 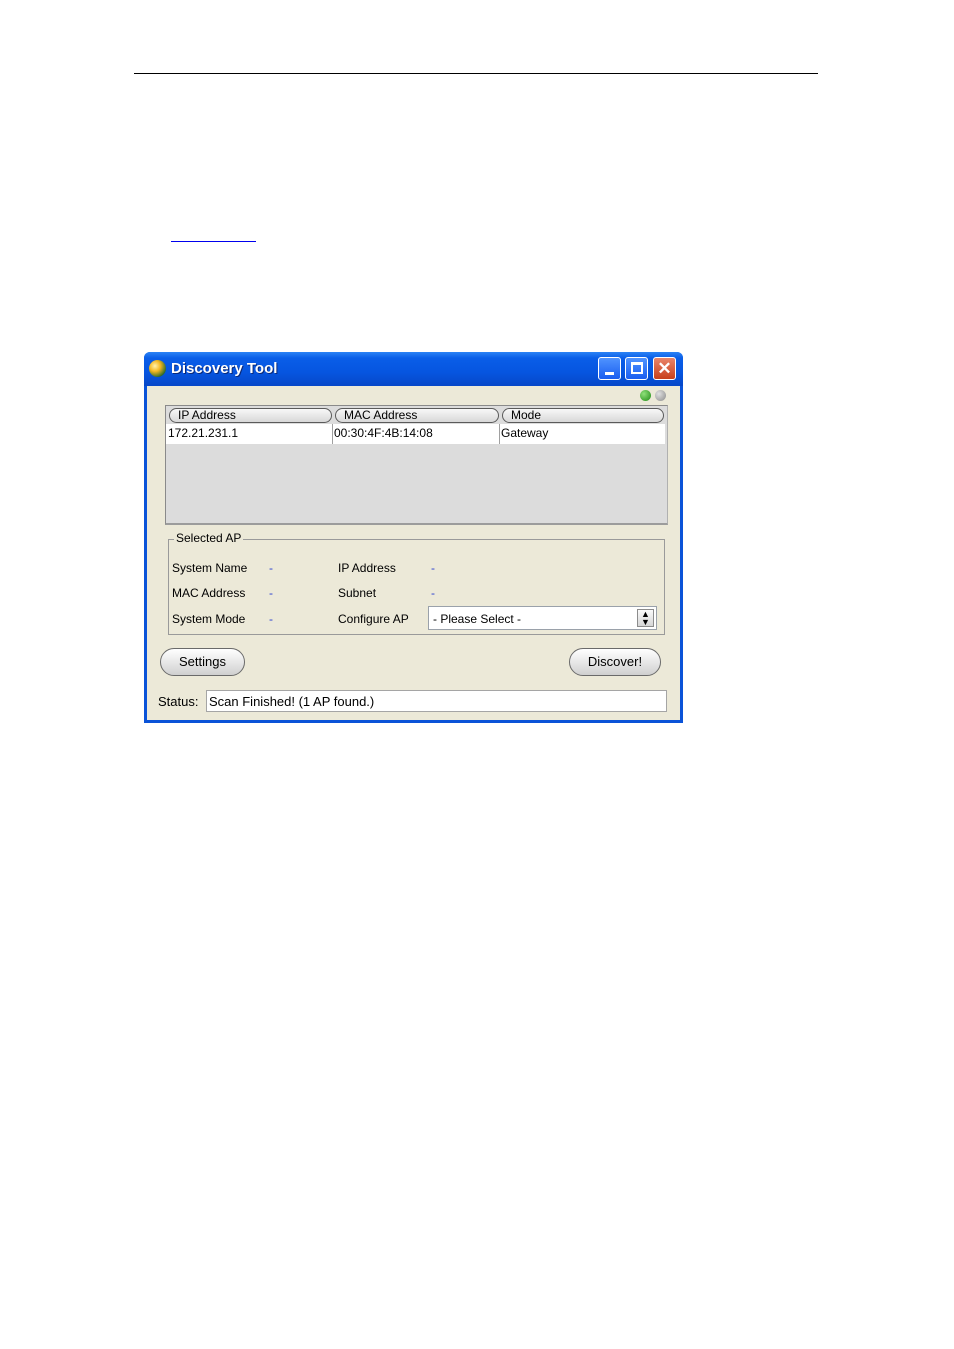 I want to click on status-led-gray-icon, so click(x=660, y=395).